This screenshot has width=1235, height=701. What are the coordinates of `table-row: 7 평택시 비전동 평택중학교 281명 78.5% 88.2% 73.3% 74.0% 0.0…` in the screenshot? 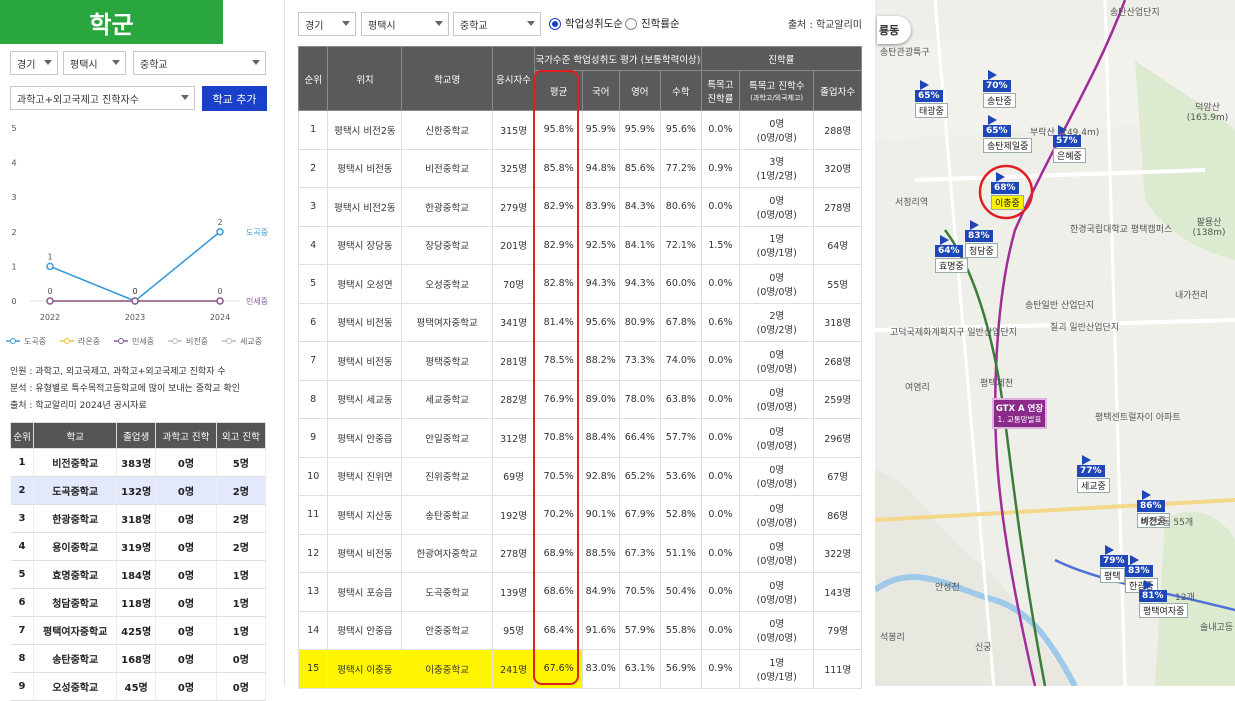 It's located at (579, 361).